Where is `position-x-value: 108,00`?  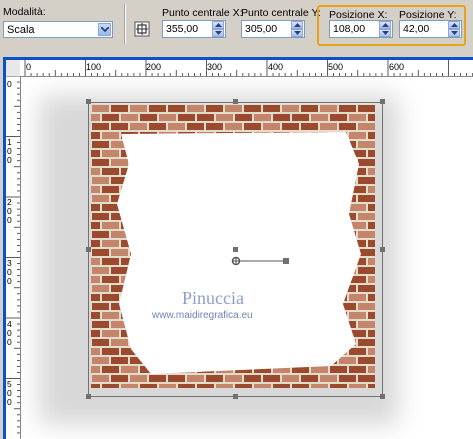
position-x-value: 108,00 is located at coordinates (349, 29).